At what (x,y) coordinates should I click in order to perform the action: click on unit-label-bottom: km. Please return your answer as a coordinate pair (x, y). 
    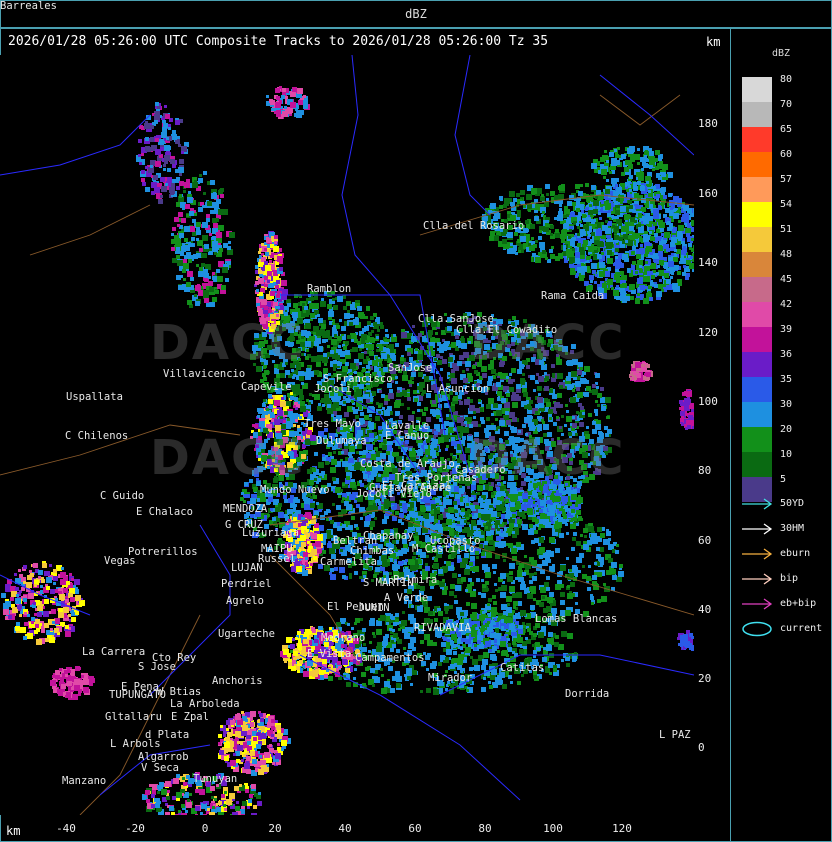
    Looking at the image, I should click on (13, 831).